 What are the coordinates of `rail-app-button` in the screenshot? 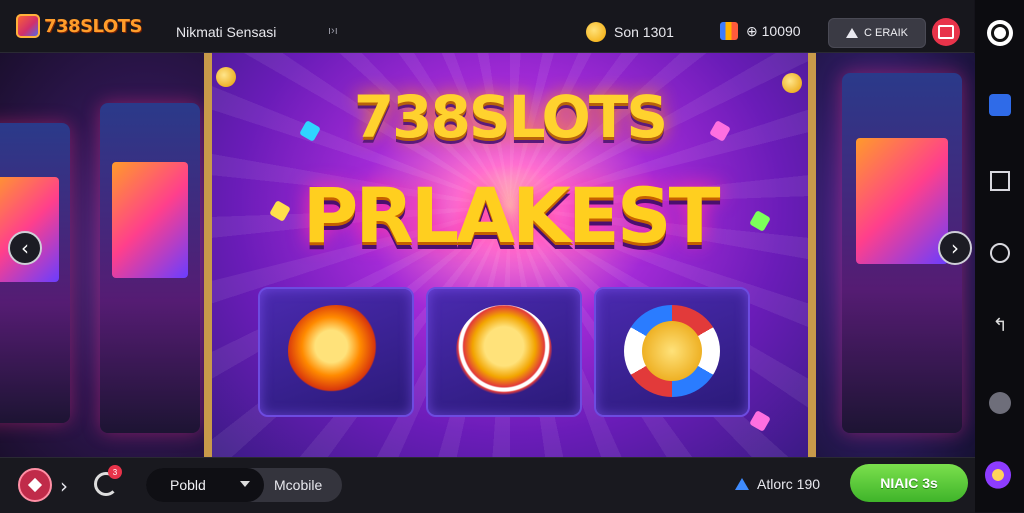 It's located at (1000, 105).